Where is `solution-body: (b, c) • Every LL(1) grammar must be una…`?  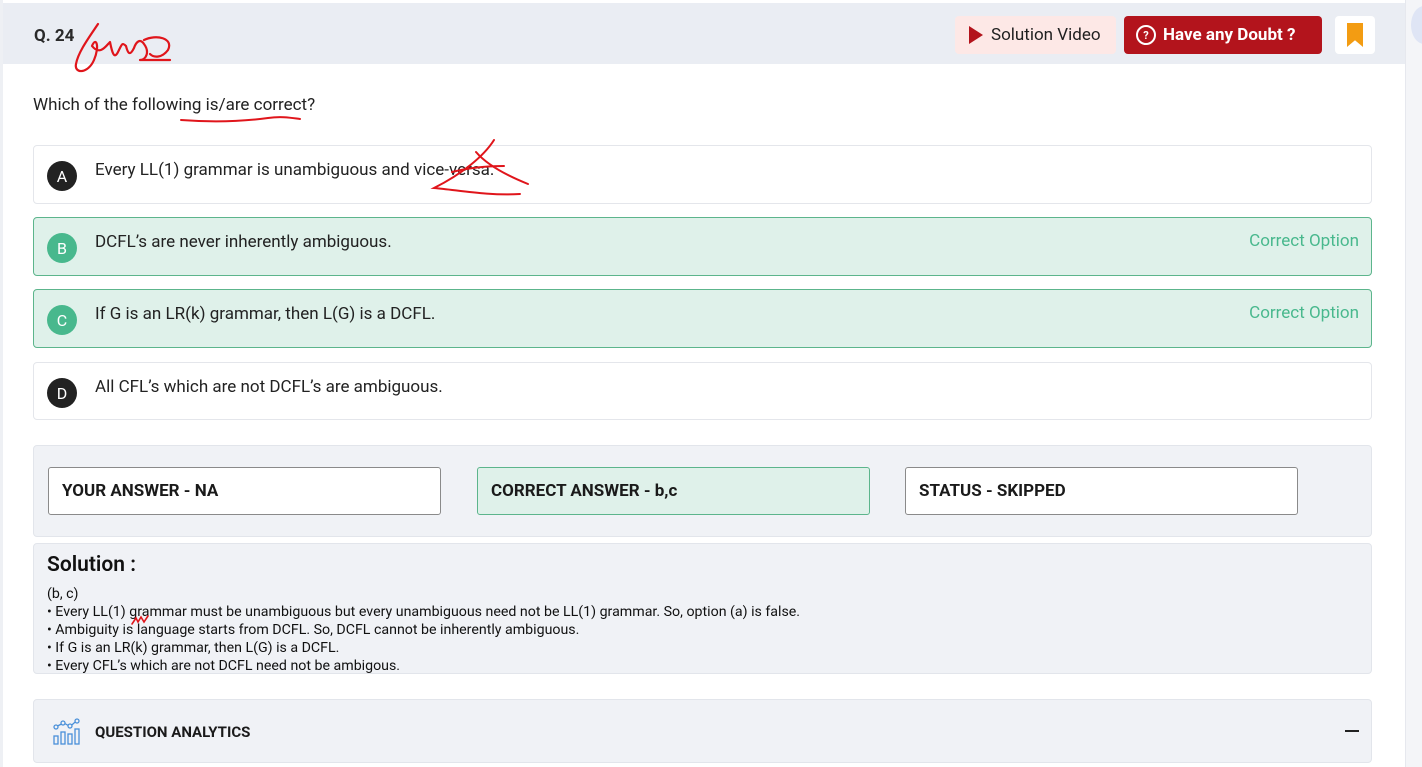
solution-body: (b, c) • Every LL(1) grammar must be una… is located at coordinates (423, 630).